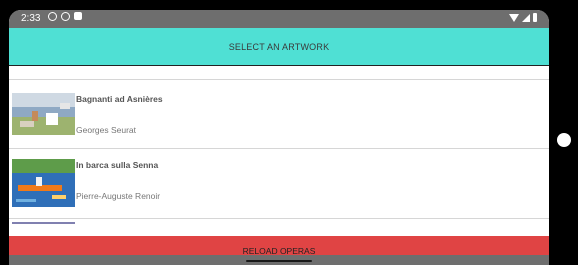 This screenshot has width=578, height=265. I want to click on info-icon, so click(52, 16).